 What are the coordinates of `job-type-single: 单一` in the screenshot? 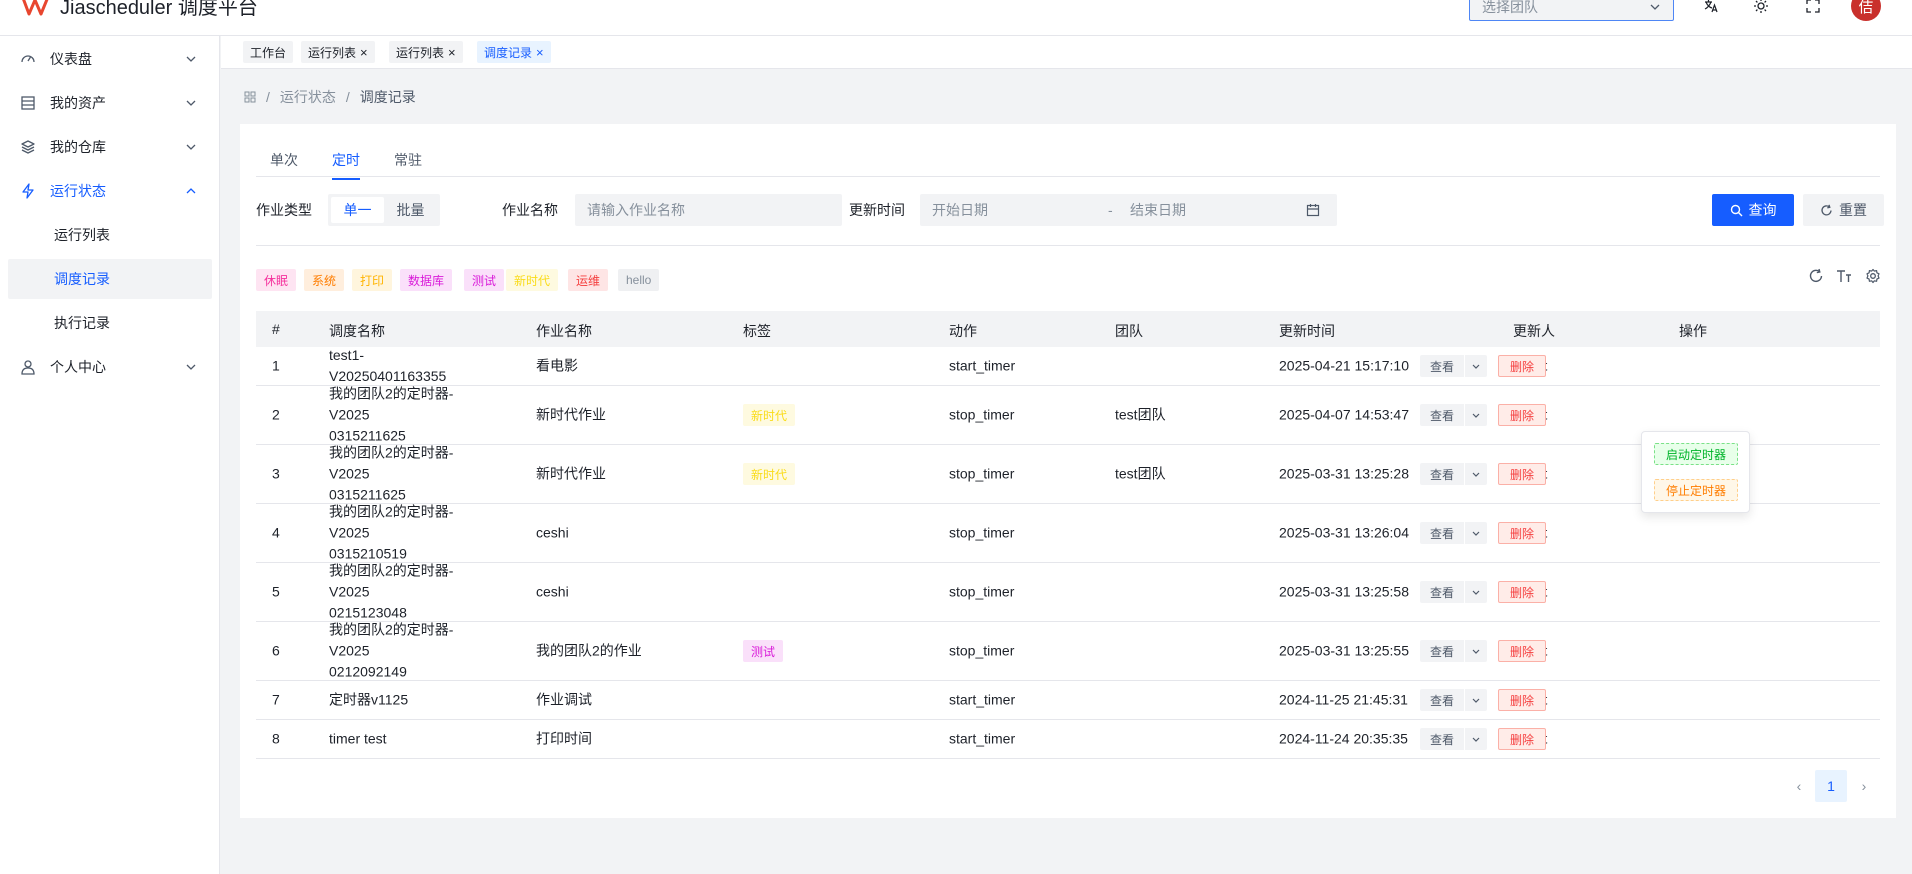 It's located at (357, 210).